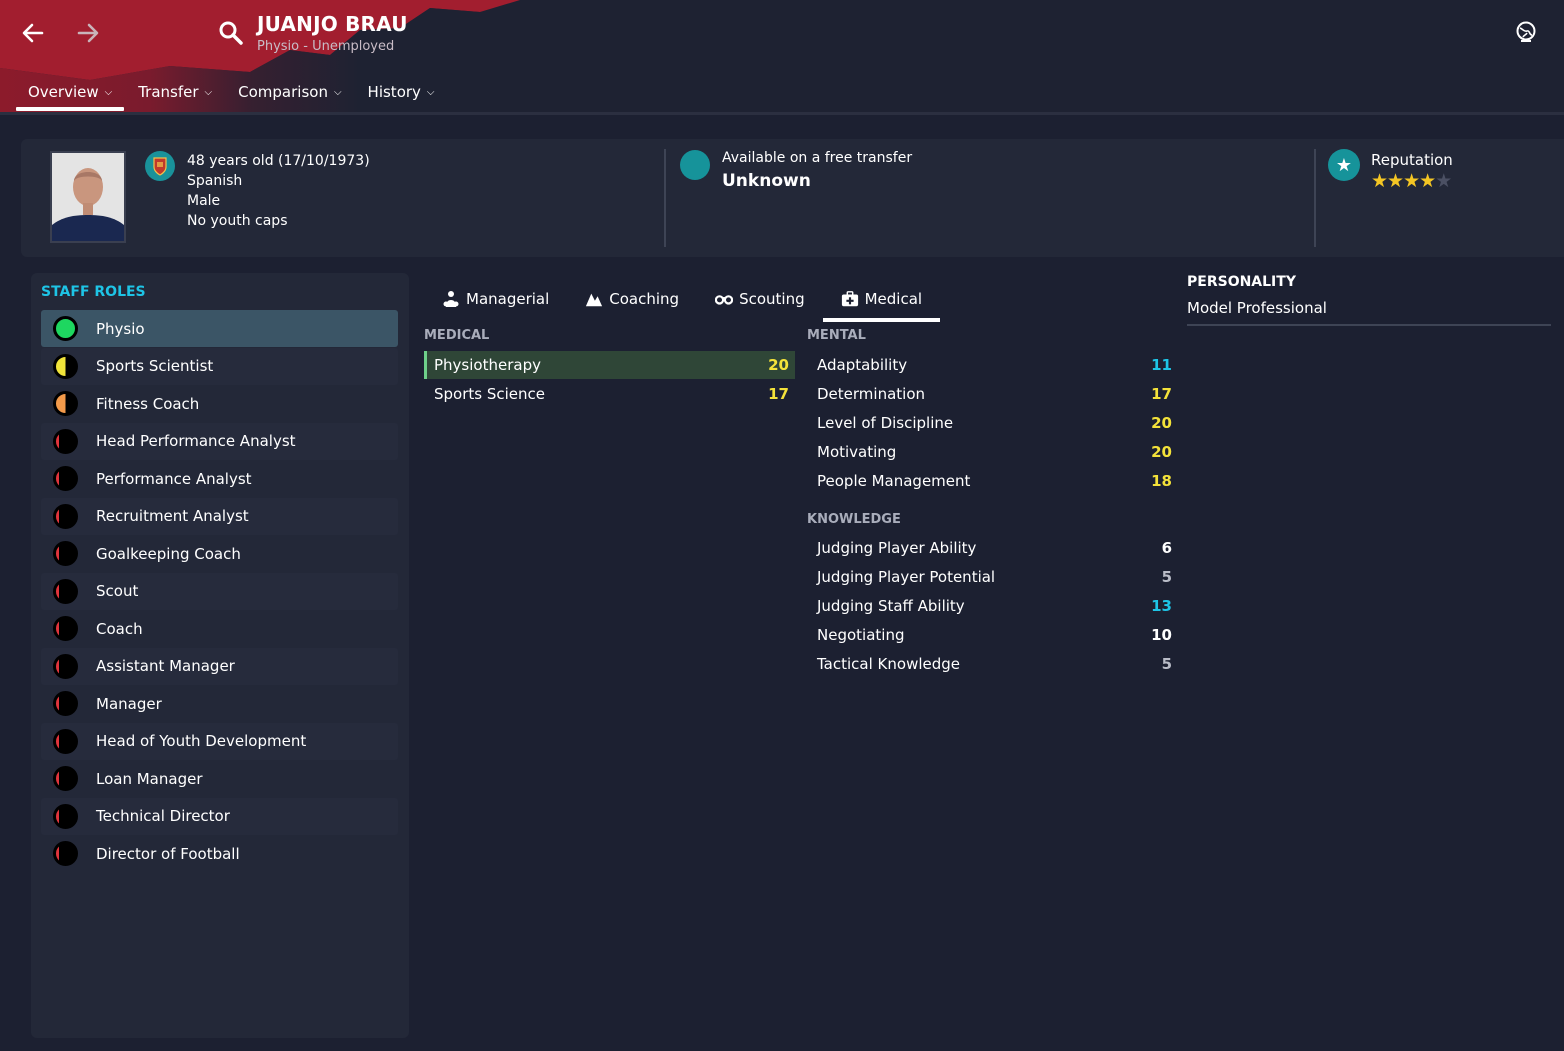  I want to click on role-row: Technical Director, so click(219, 816).